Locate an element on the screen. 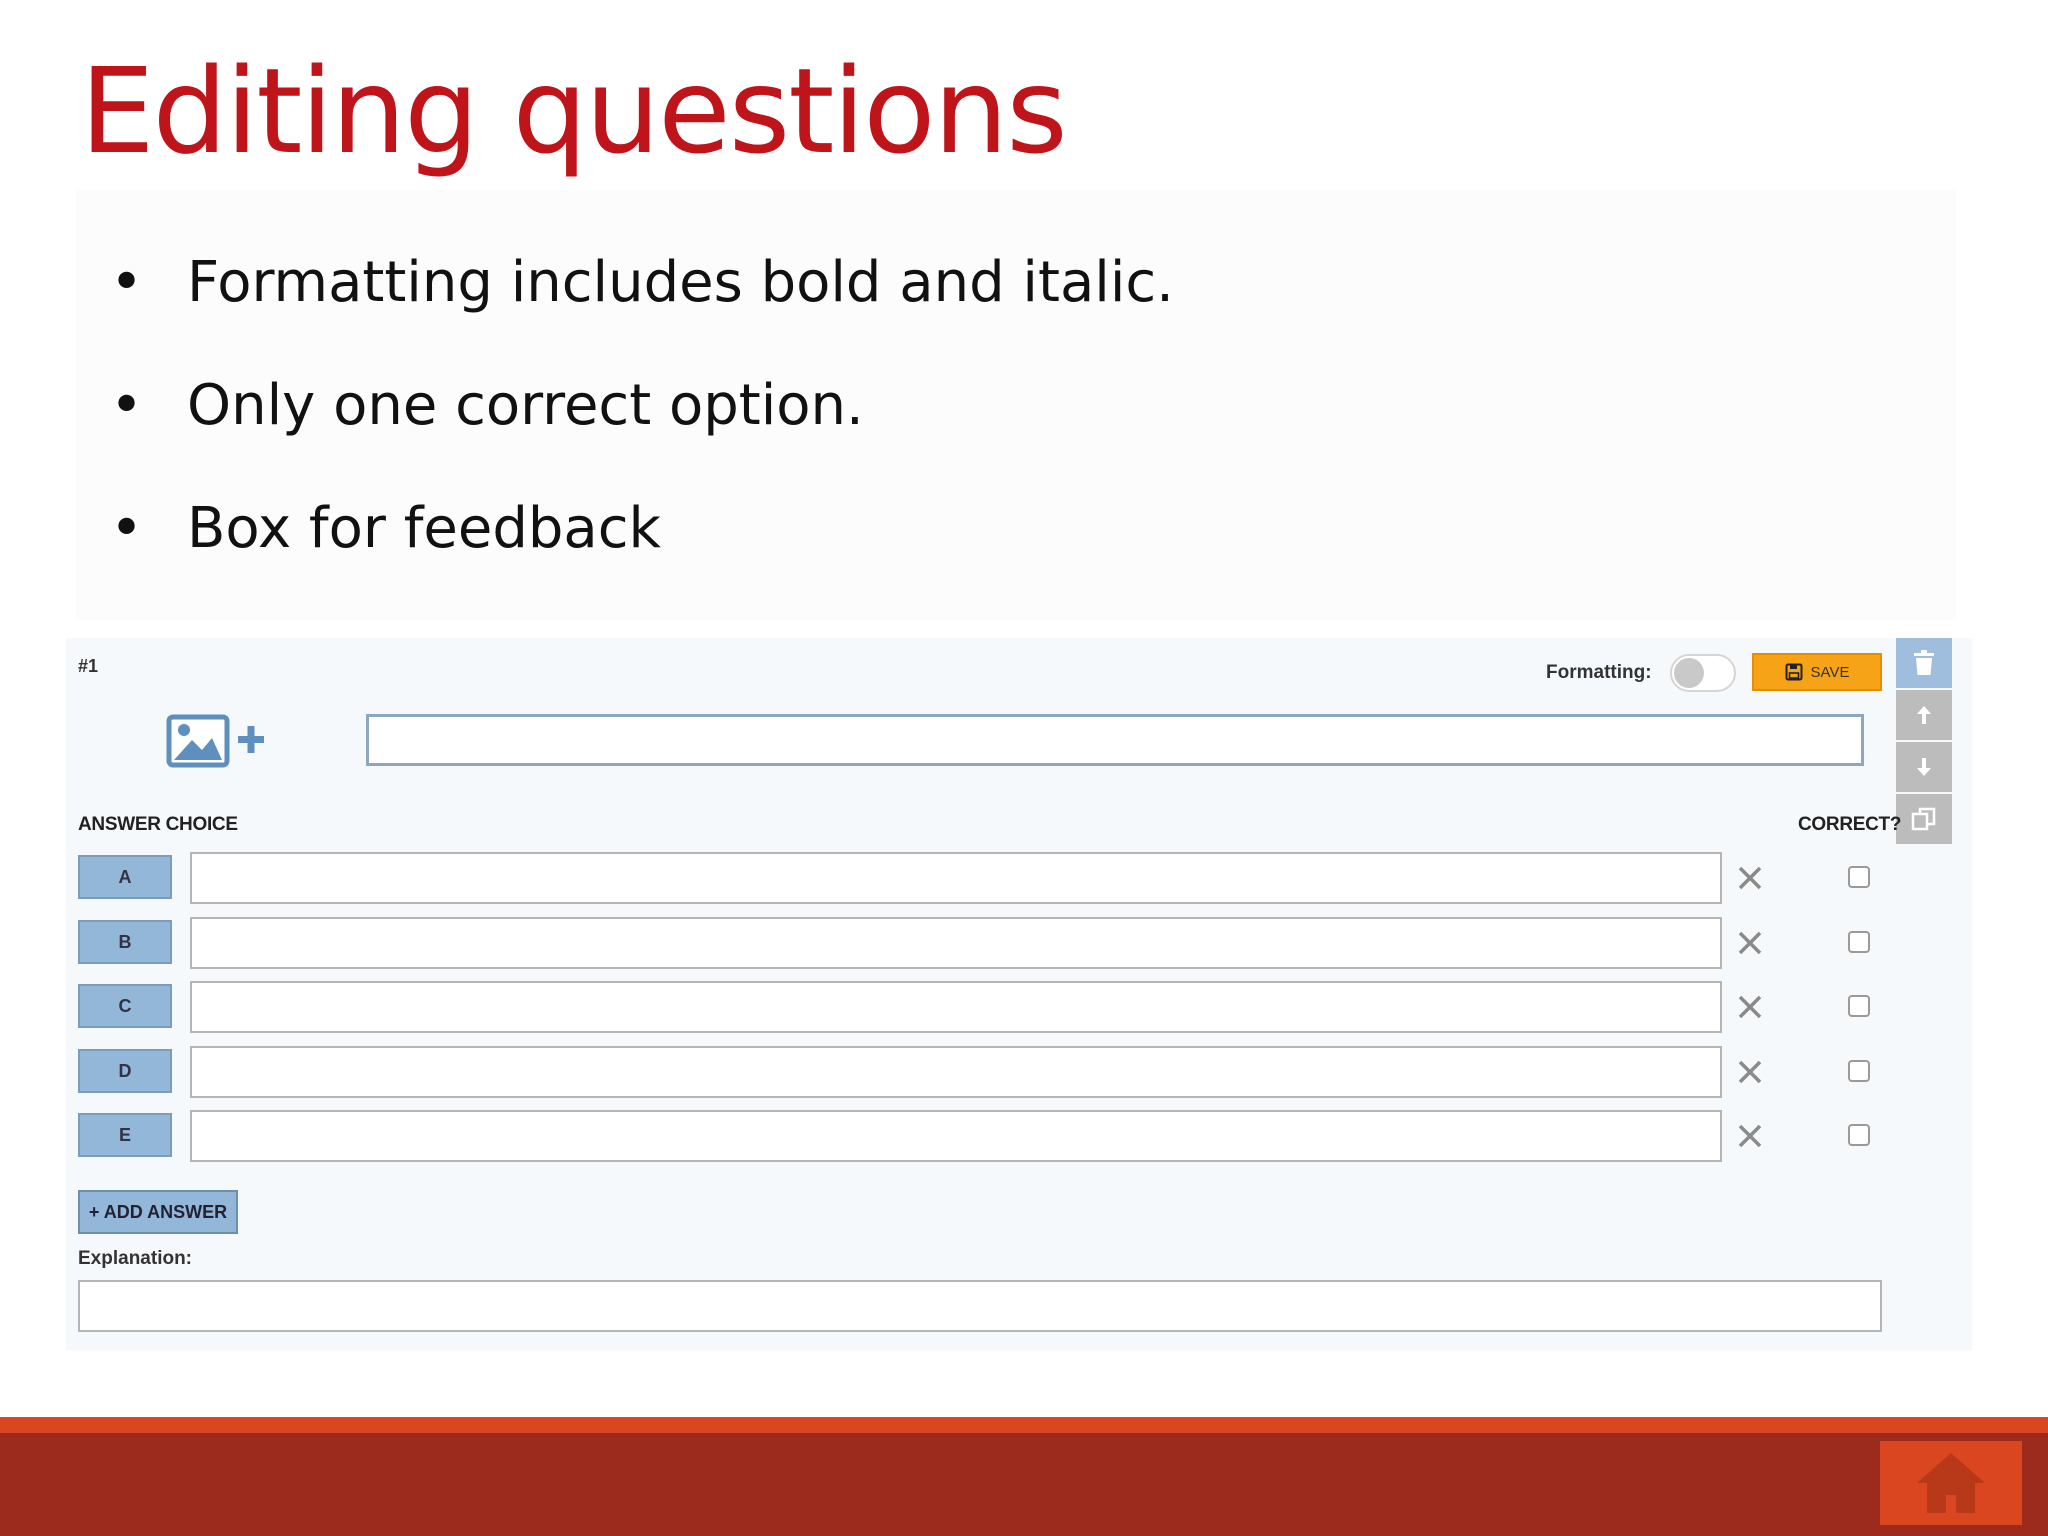 This screenshot has height=1536, width=2048. explanation-input is located at coordinates (980, 1306).